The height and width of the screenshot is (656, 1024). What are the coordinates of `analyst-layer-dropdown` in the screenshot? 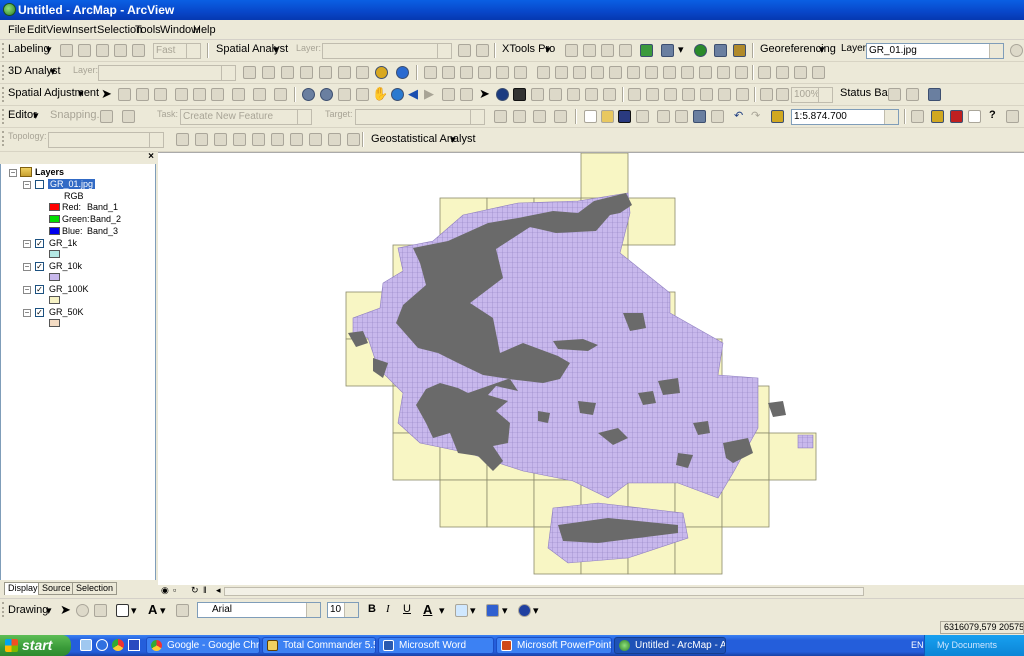 It's located at (387, 51).